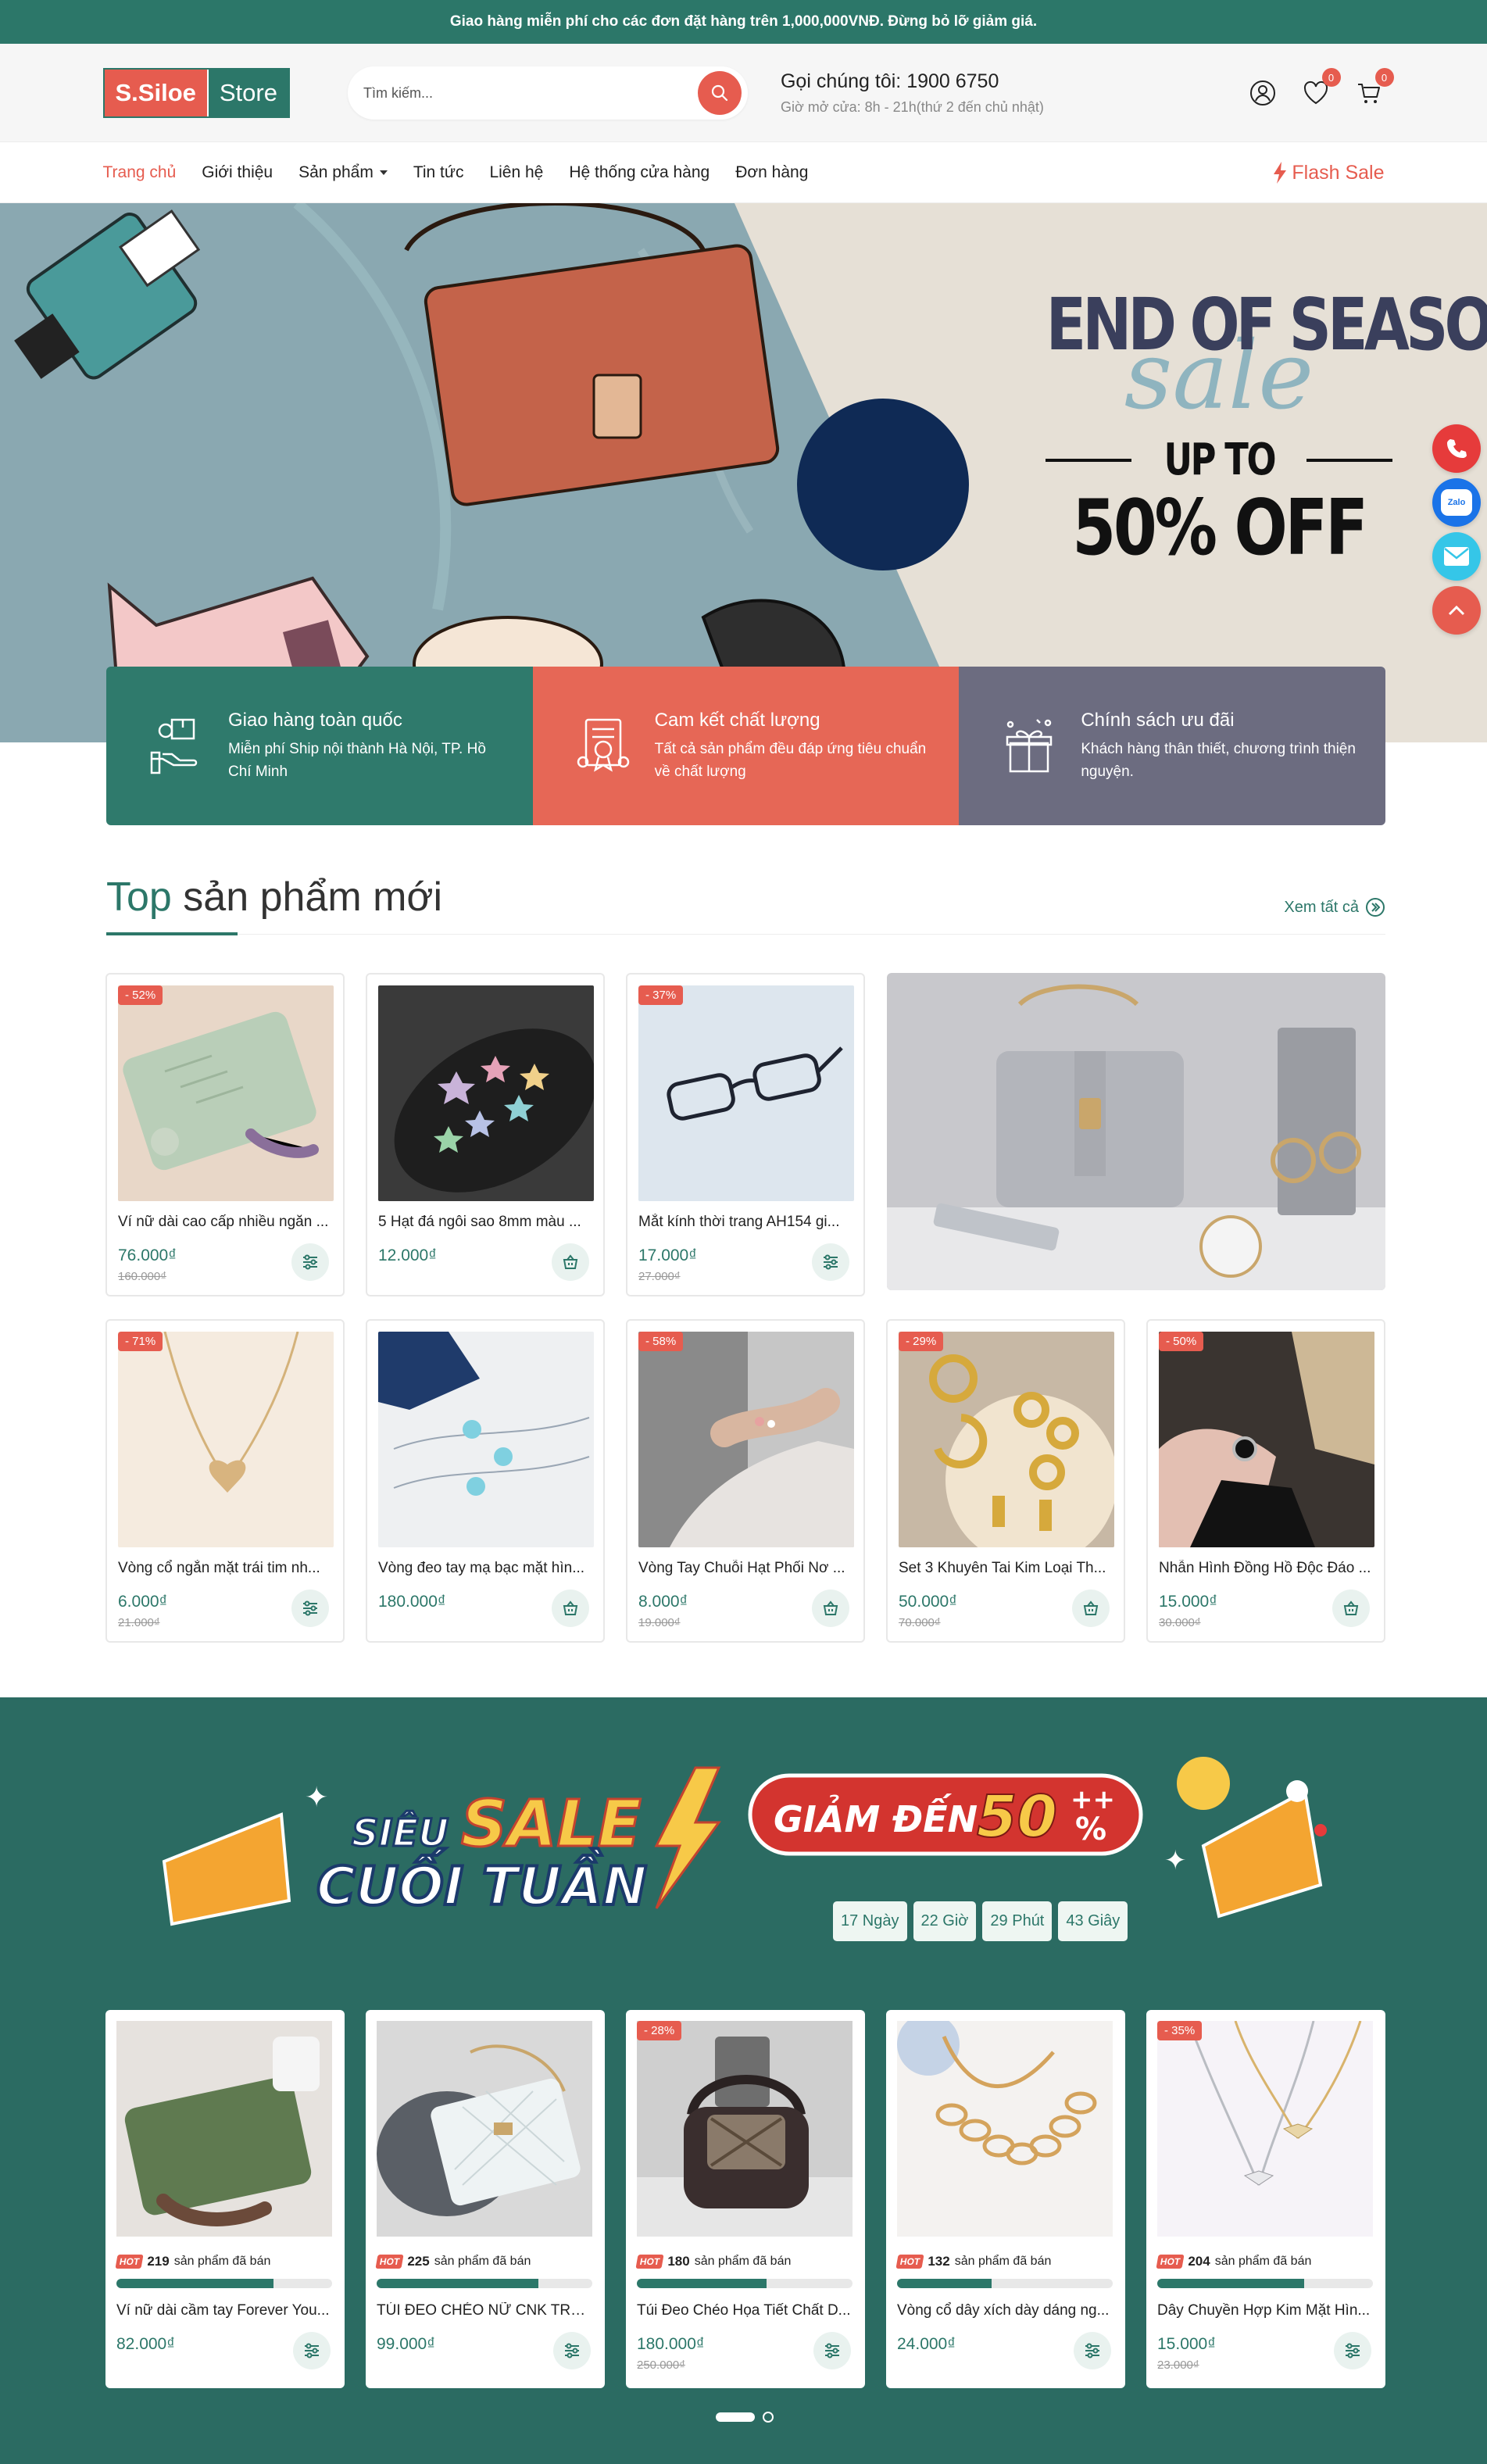 The height and width of the screenshot is (2464, 1487). Describe the element at coordinates (1321, 907) in the screenshot. I see `see-all-label: Xem tất cả` at that location.